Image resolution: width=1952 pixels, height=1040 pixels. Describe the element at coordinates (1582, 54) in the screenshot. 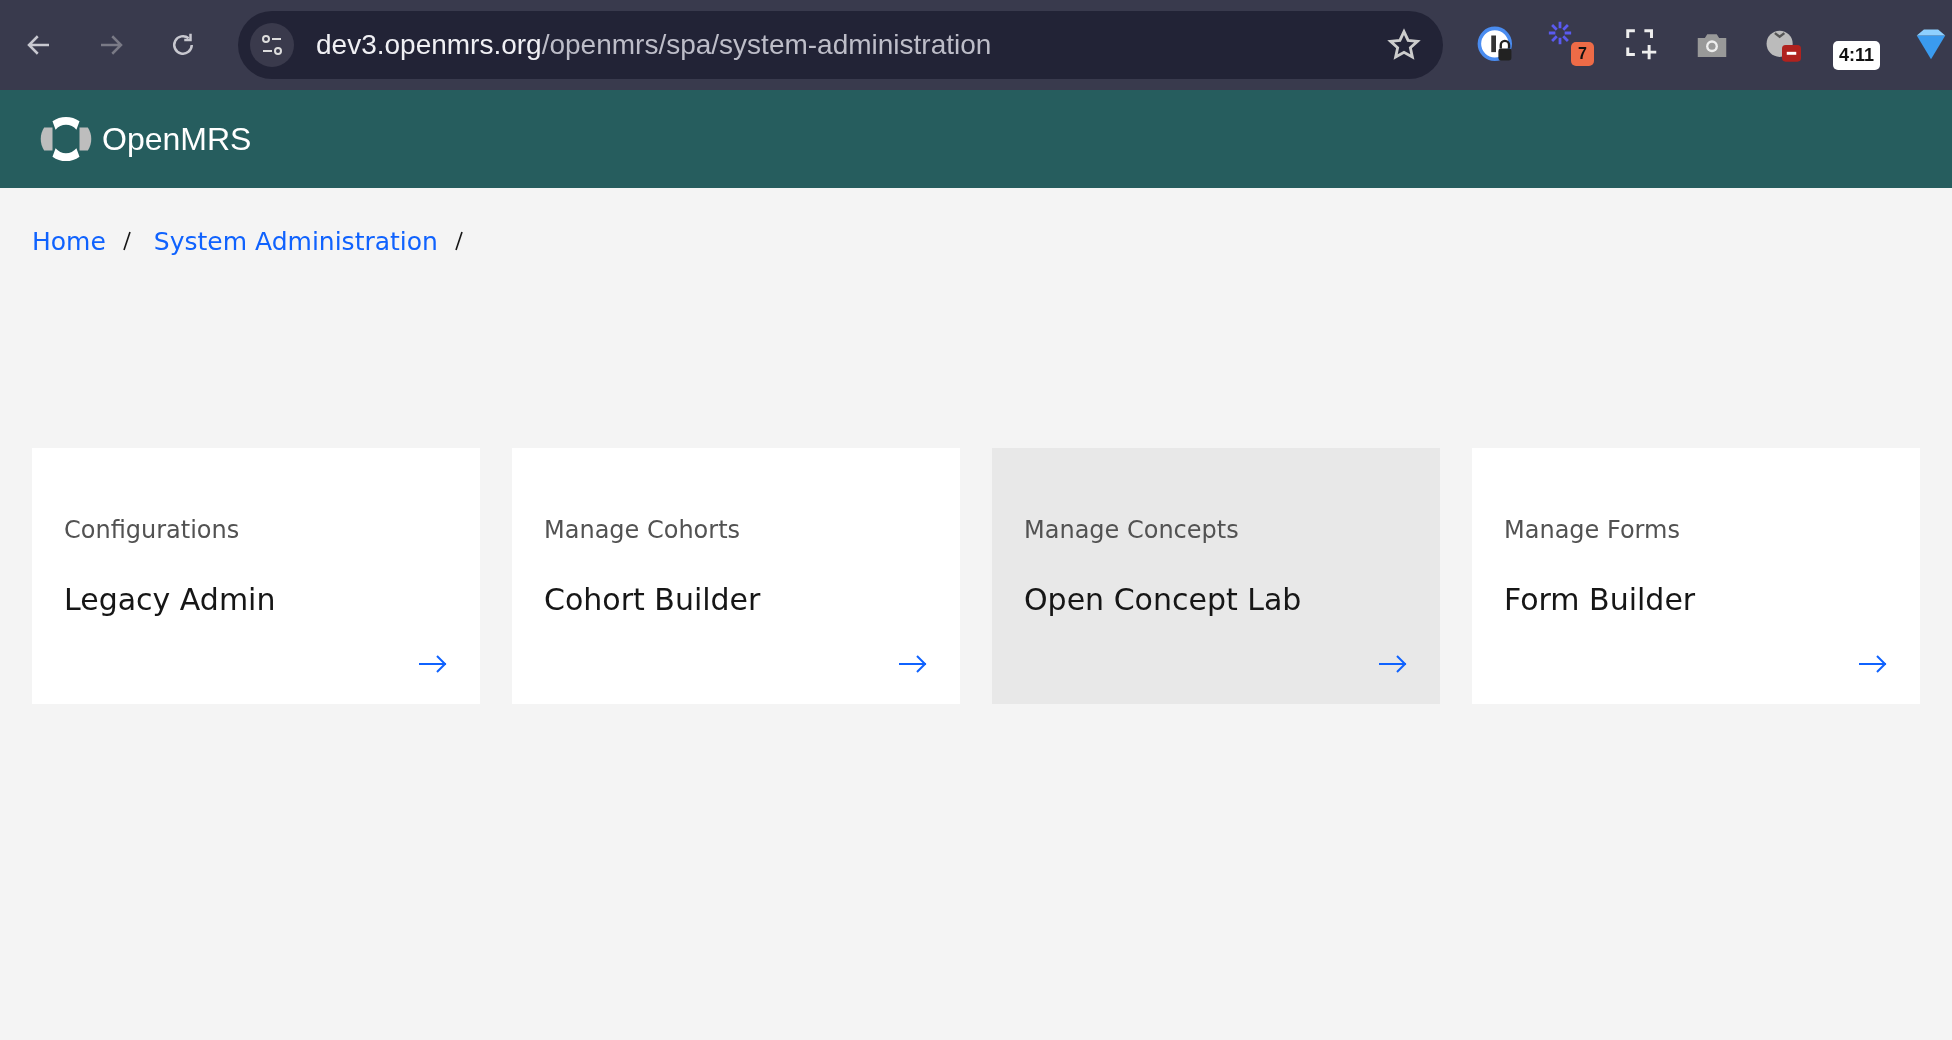

I see `extension-badge: 7` at that location.